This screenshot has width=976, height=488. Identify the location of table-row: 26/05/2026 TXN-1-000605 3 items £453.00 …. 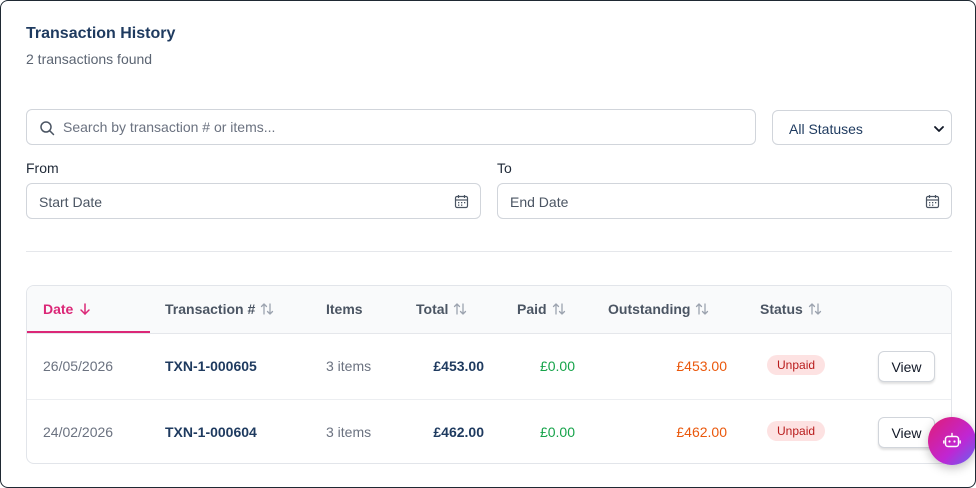
(489, 366).